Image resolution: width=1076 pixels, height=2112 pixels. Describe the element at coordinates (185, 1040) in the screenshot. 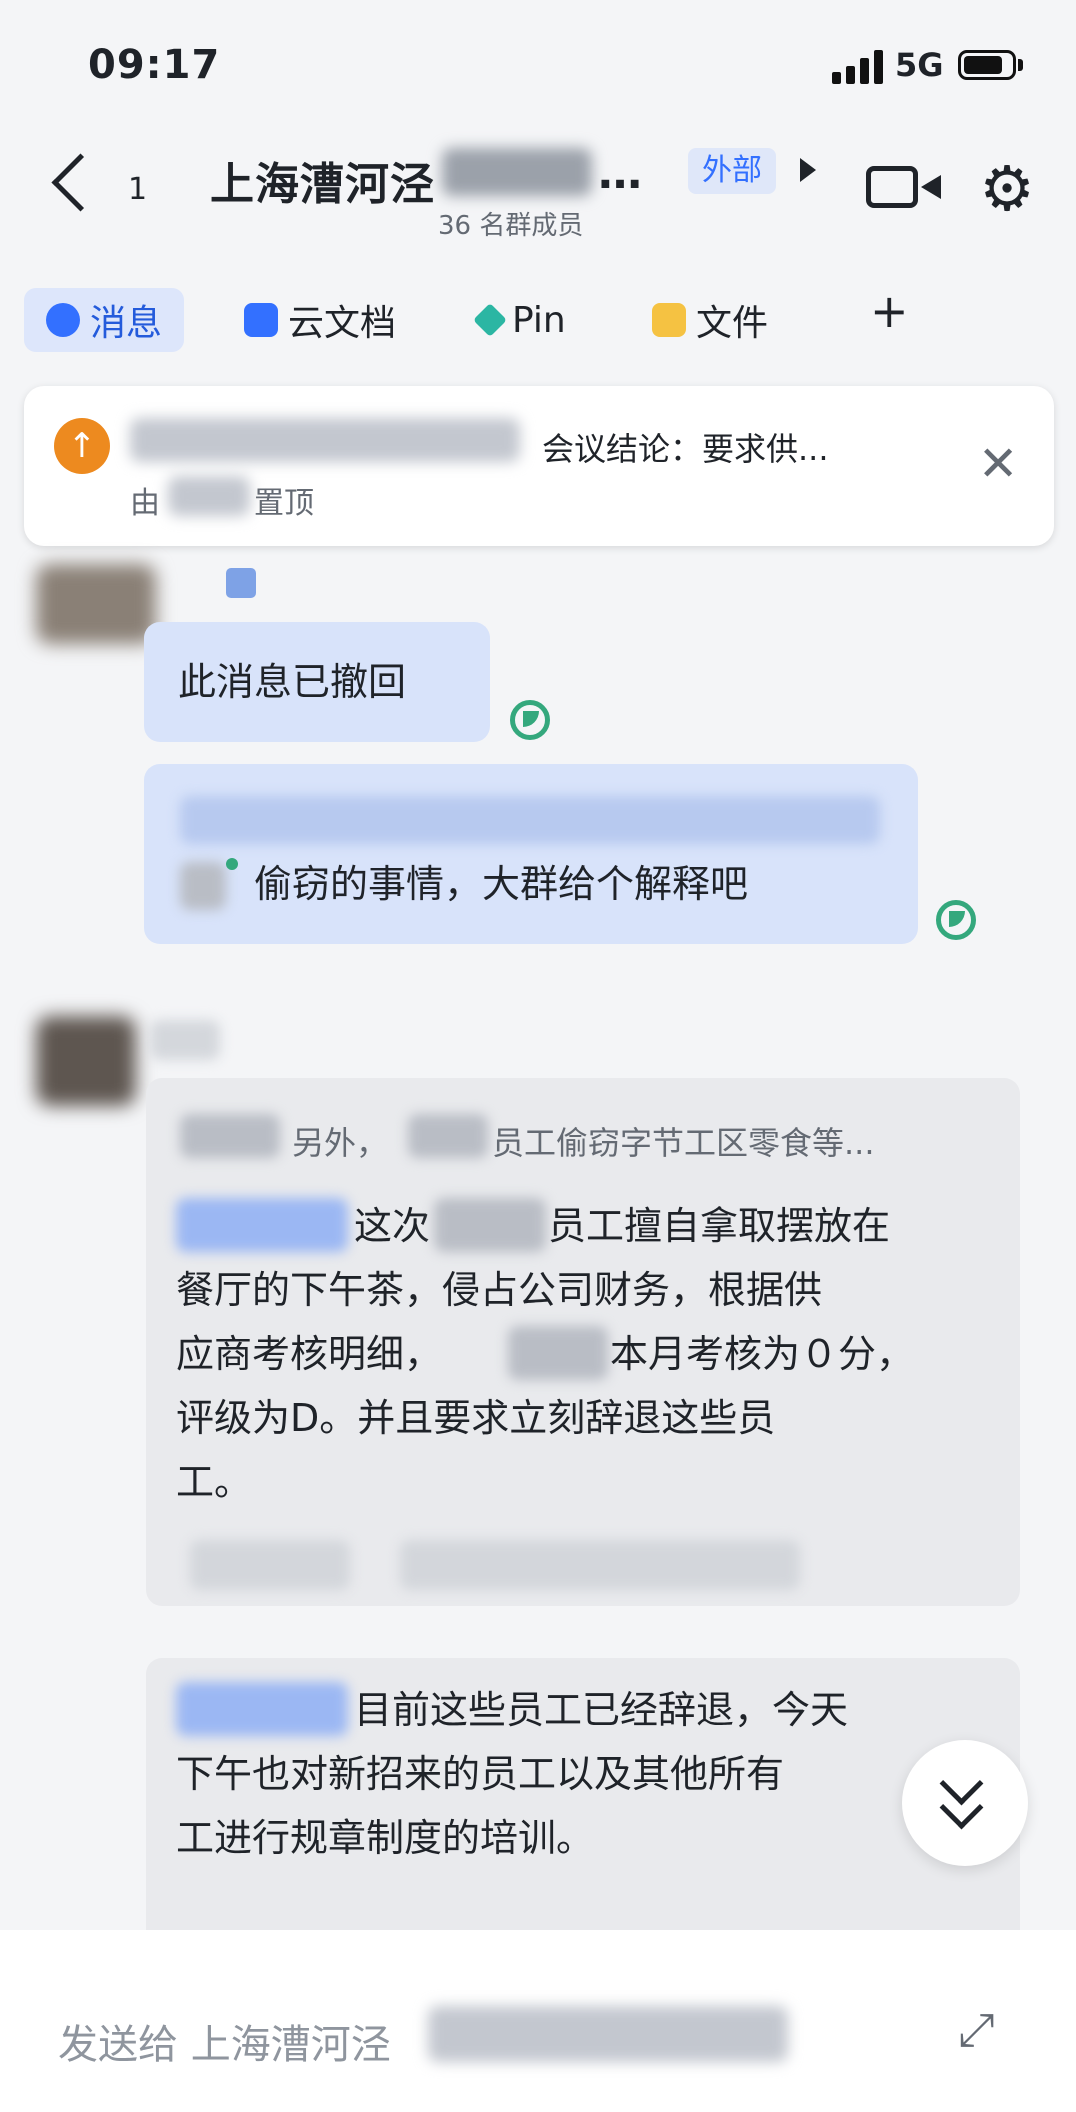

I see `sender-name-redaction` at that location.